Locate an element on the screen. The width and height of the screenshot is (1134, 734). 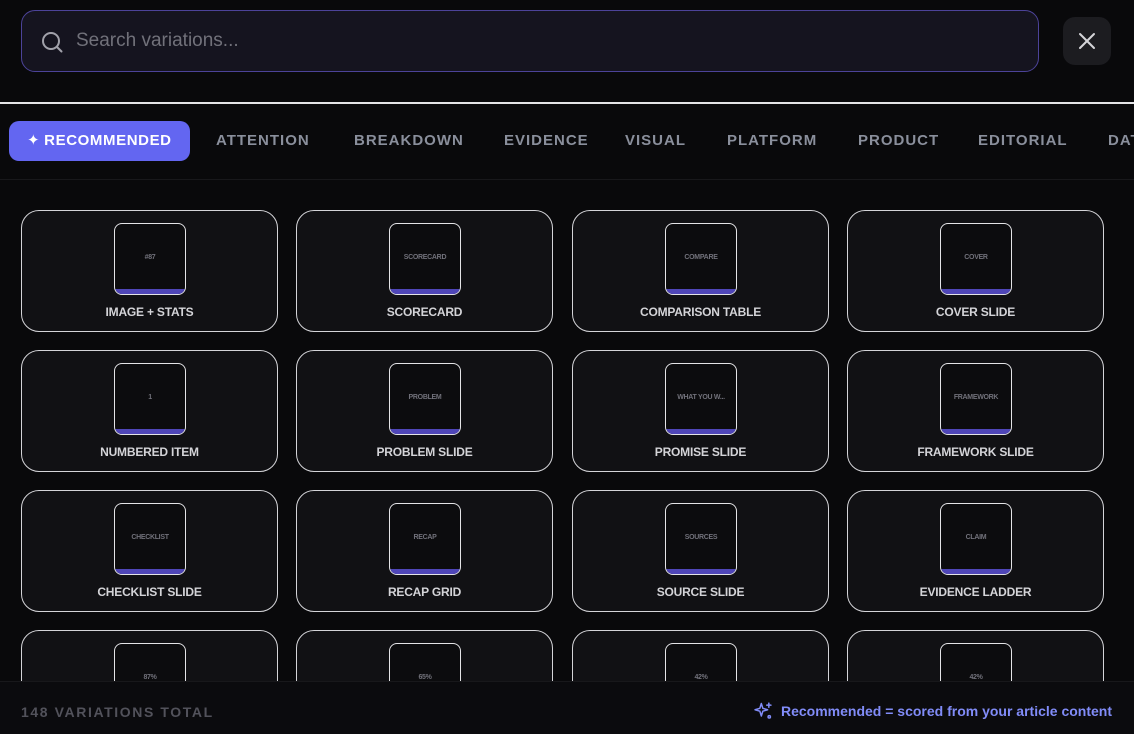
thumbnail-text: SCORECARD is located at coordinates (425, 257).